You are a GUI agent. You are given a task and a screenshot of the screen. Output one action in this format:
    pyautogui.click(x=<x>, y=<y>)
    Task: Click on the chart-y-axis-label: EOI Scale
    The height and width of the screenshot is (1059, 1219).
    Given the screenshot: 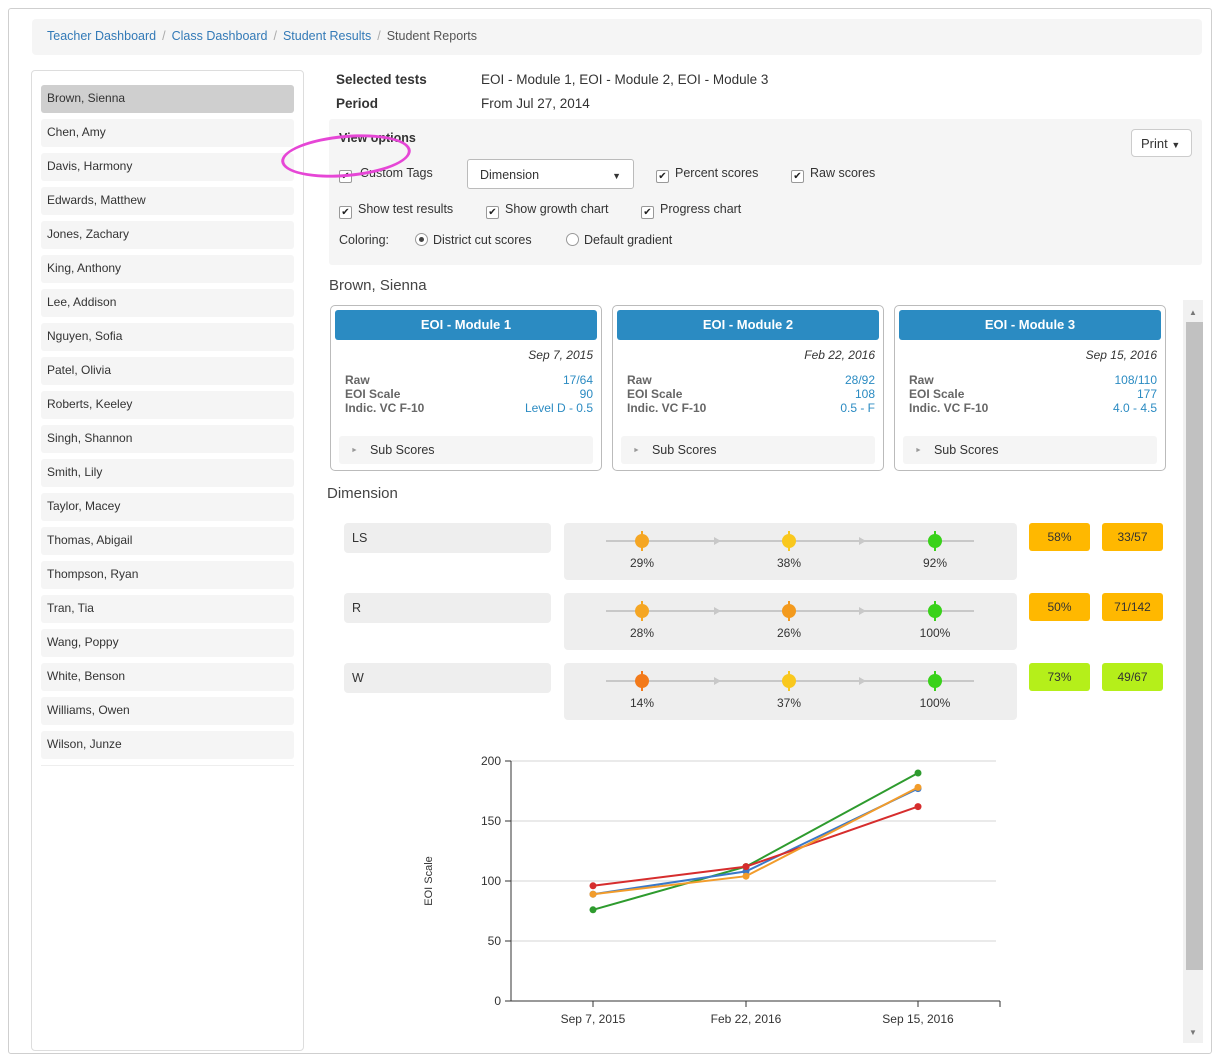 What is the action you would take?
    pyautogui.click(x=429, y=881)
    